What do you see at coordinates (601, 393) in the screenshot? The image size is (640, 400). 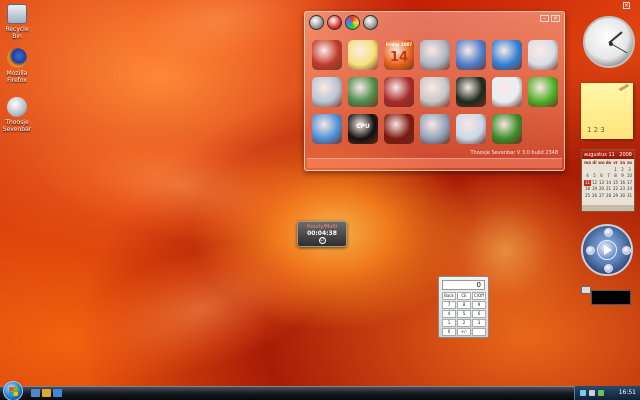 I see `tray-app-icon` at bounding box center [601, 393].